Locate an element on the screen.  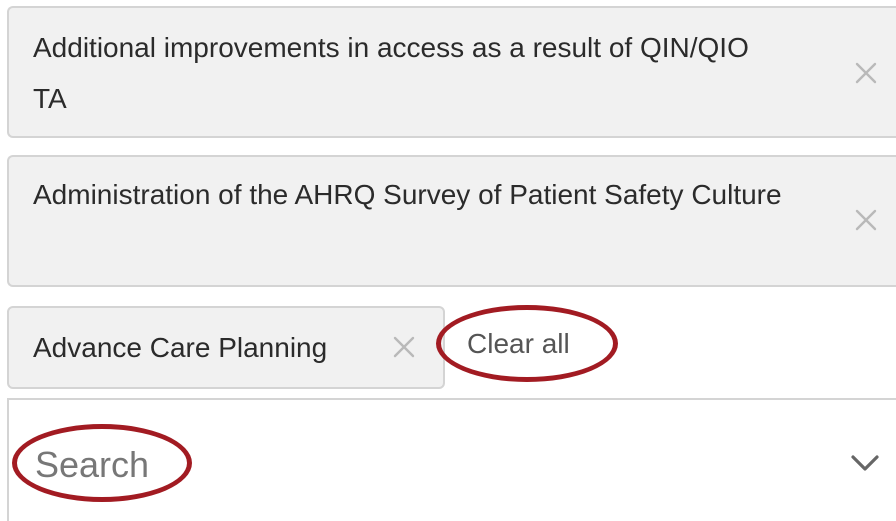
selected-tag: Advance Care Planning is located at coordinates (226, 347).